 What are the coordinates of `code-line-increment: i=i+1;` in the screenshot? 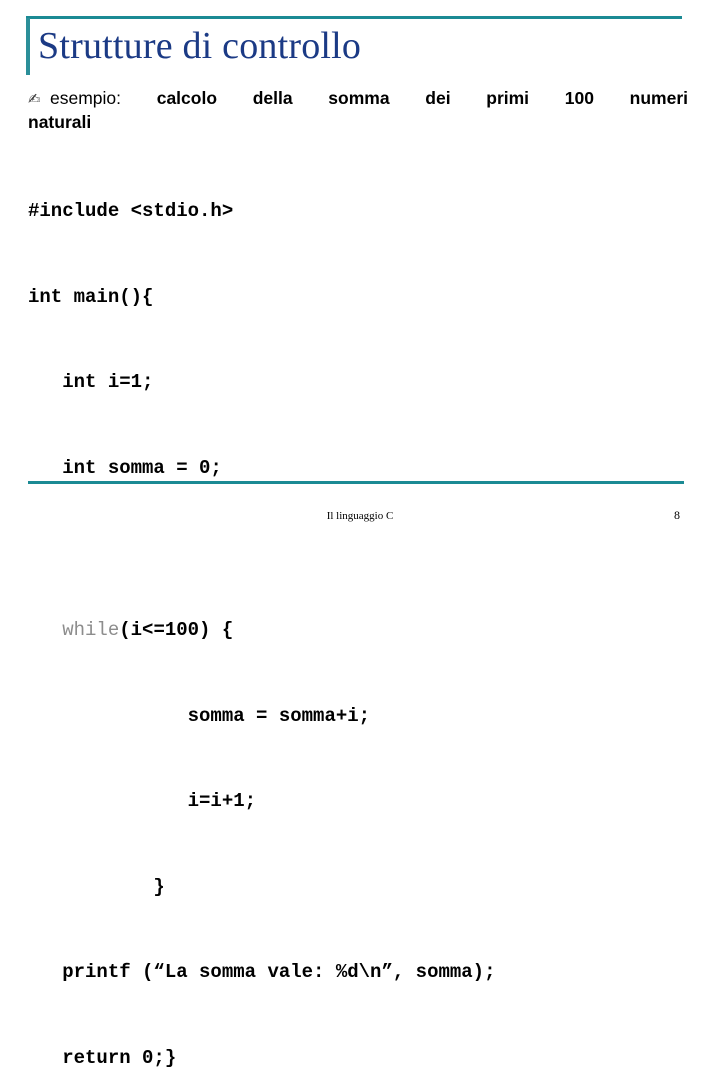 It's located at (142, 801).